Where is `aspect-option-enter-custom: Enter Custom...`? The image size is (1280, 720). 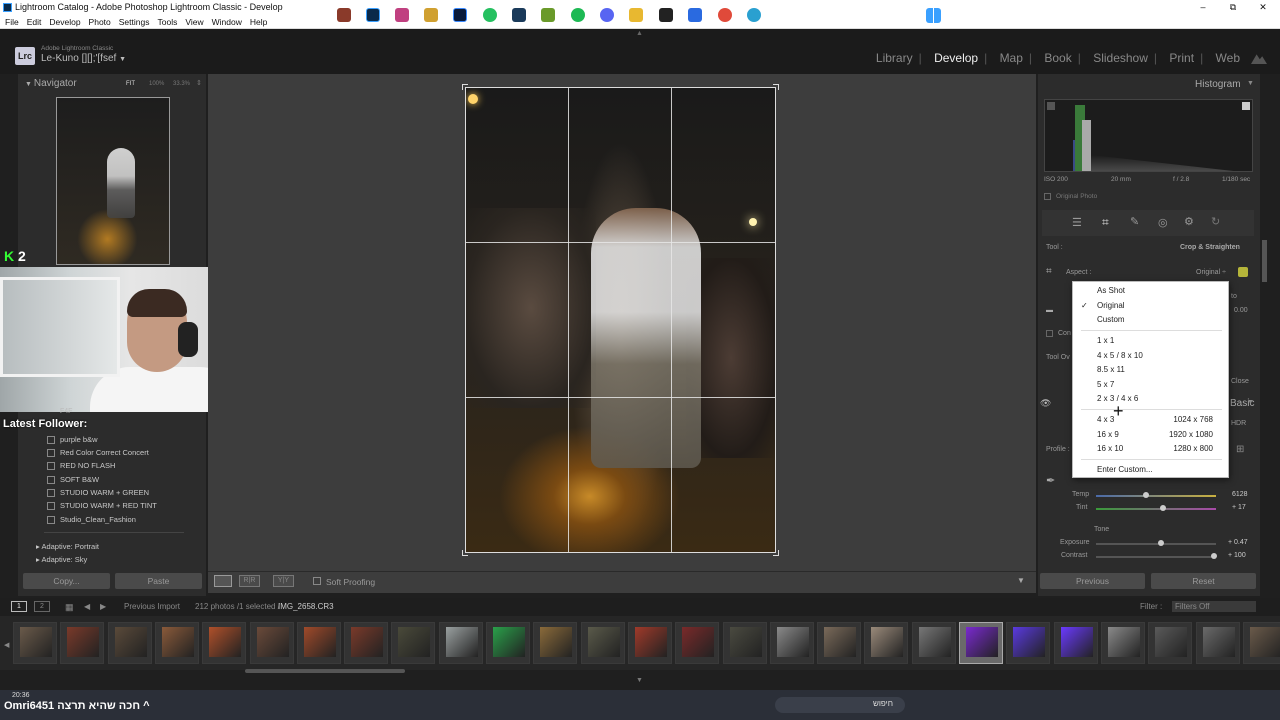
aspect-option-enter-custom: Enter Custom... is located at coordinates (1125, 469).